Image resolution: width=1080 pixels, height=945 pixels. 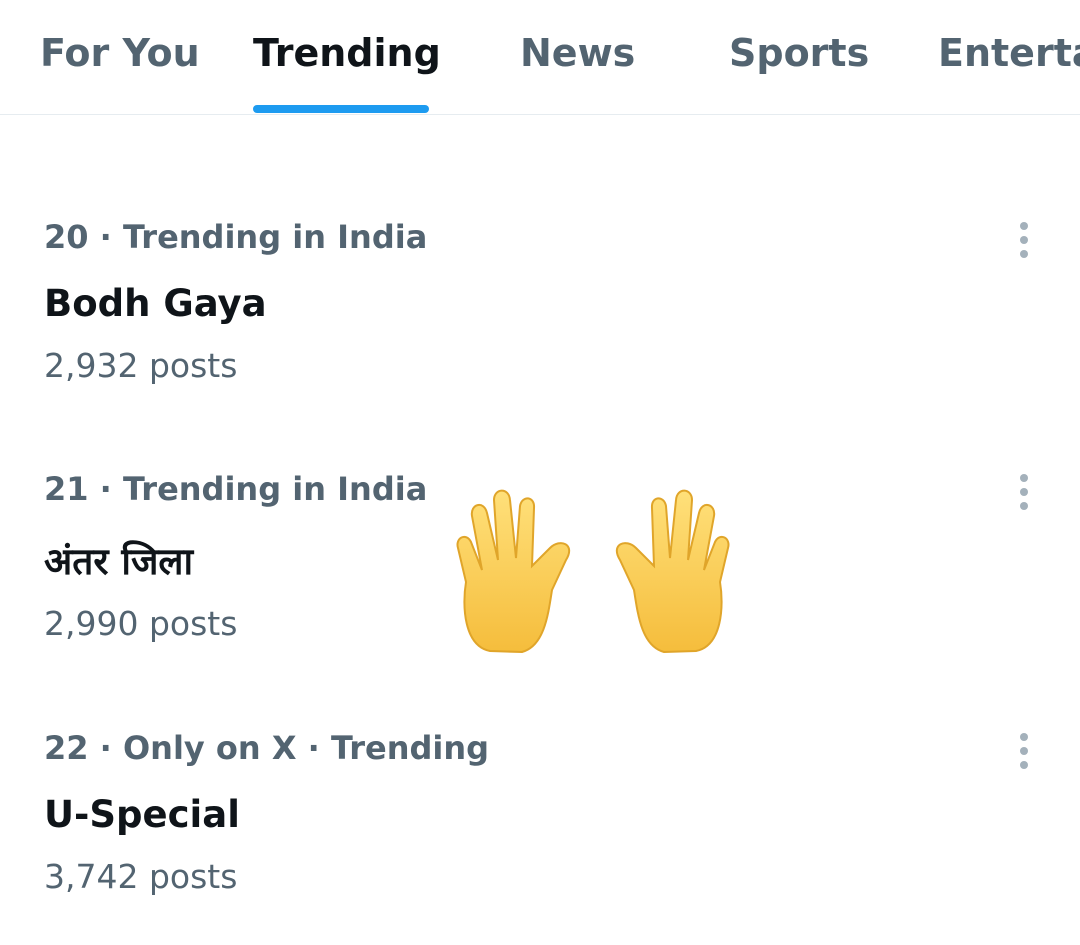 What do you see at coordinates (672, 571) in the screenshot?
I see `right-hand-icon` at bounding box center [672, 571].